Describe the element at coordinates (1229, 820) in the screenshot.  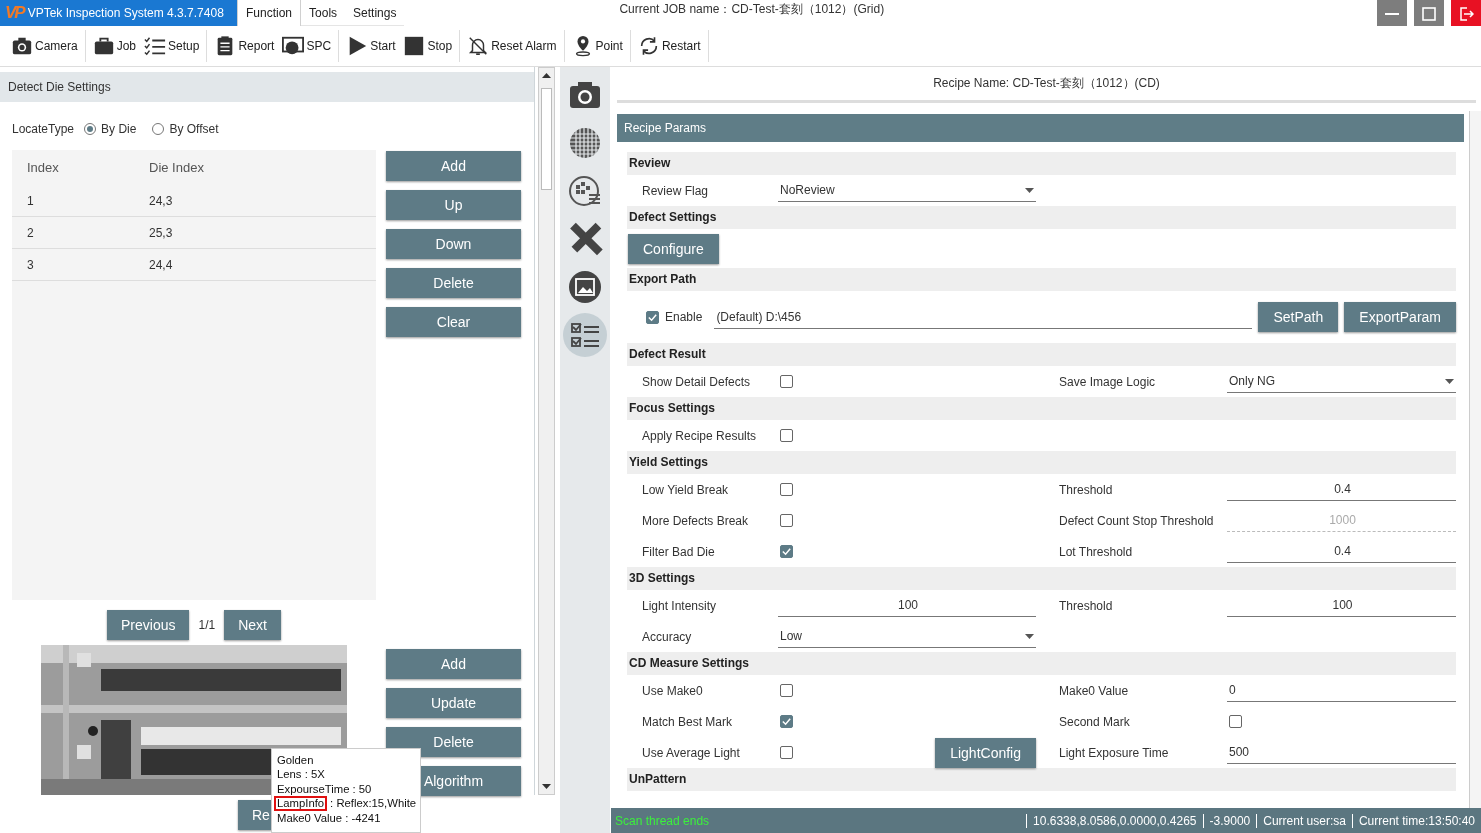
I see `status-text: -3.9000` at that location.